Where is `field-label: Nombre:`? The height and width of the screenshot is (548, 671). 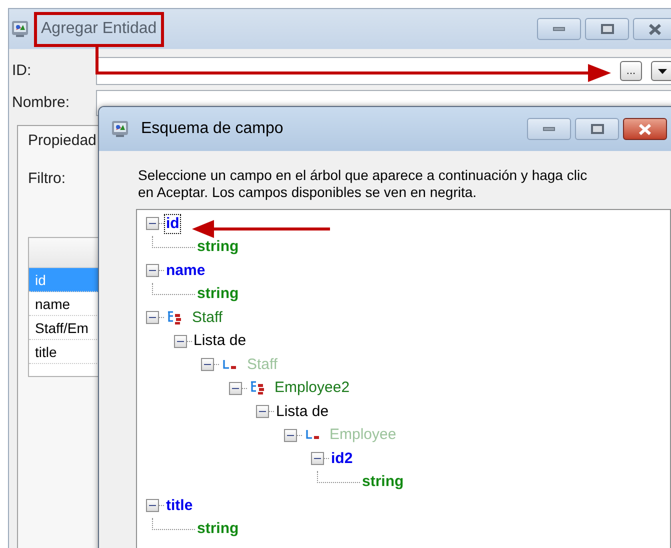 field-label: Nombre: is located at coordinates (41, 102).